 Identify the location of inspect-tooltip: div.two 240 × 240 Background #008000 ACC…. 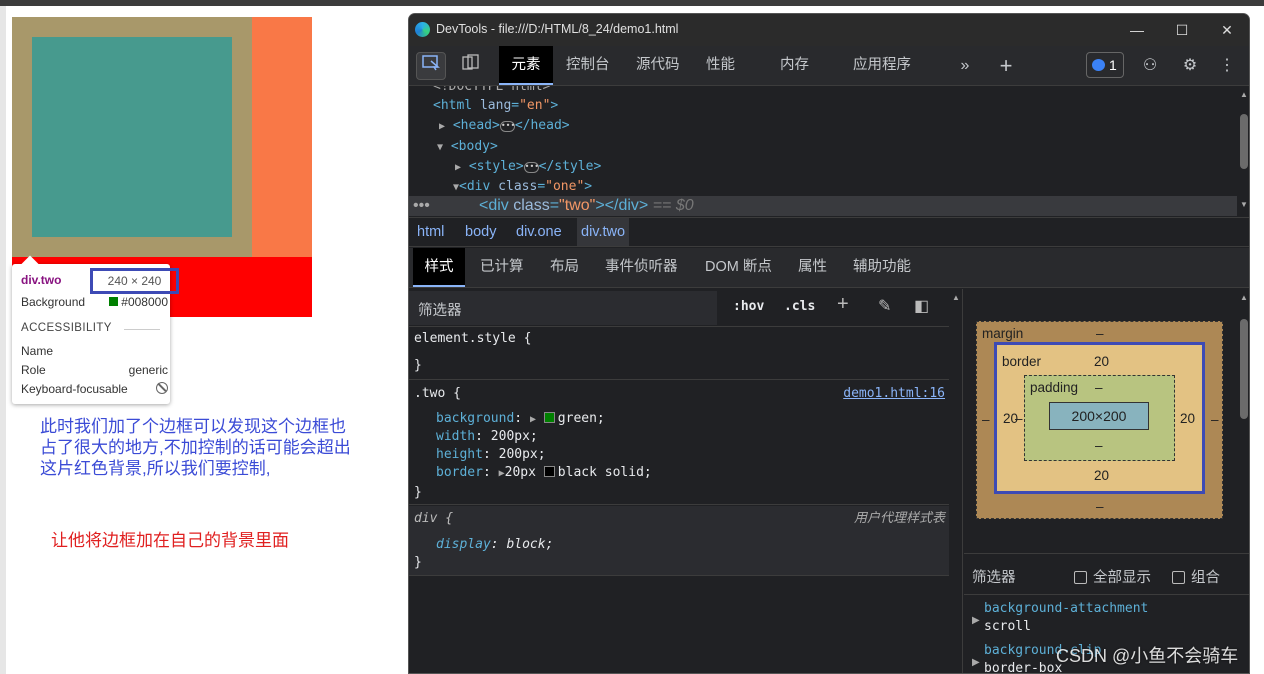
(95, 329).